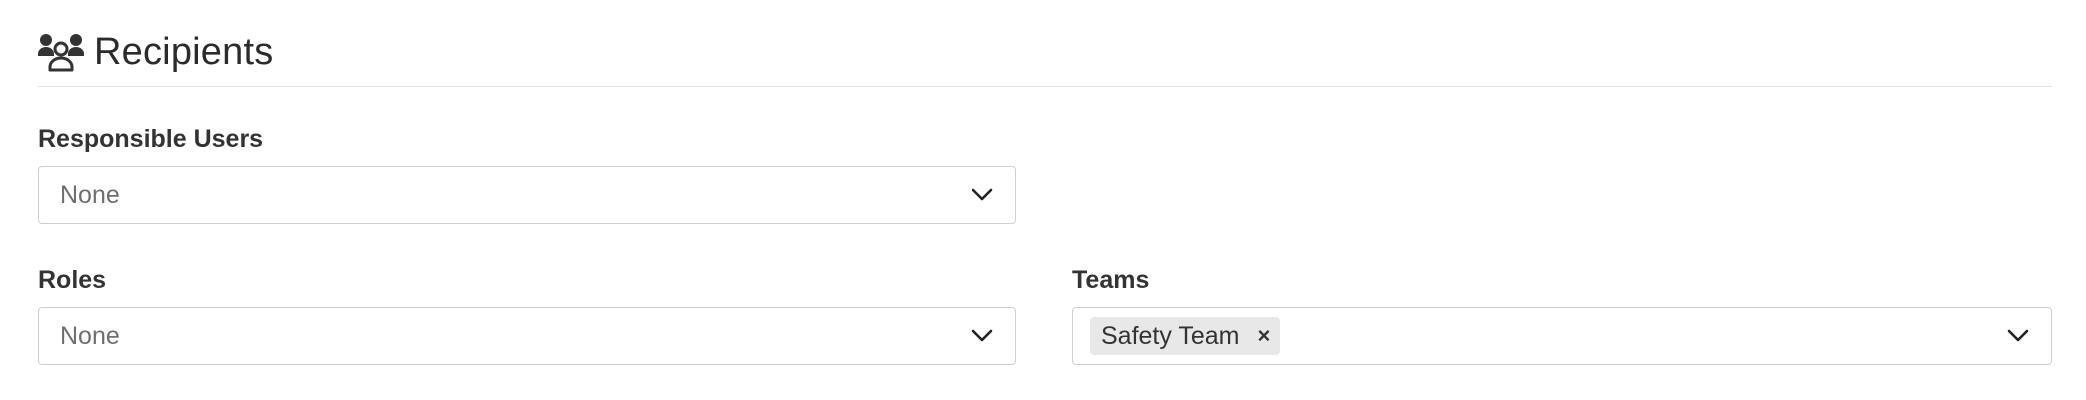 Image resolution: width=2086 pixels, height=400 pixels. What do you see at coordinates (90, 335) in the screenshot?
I see `roles-value: None` at bounding box center [90, 335].